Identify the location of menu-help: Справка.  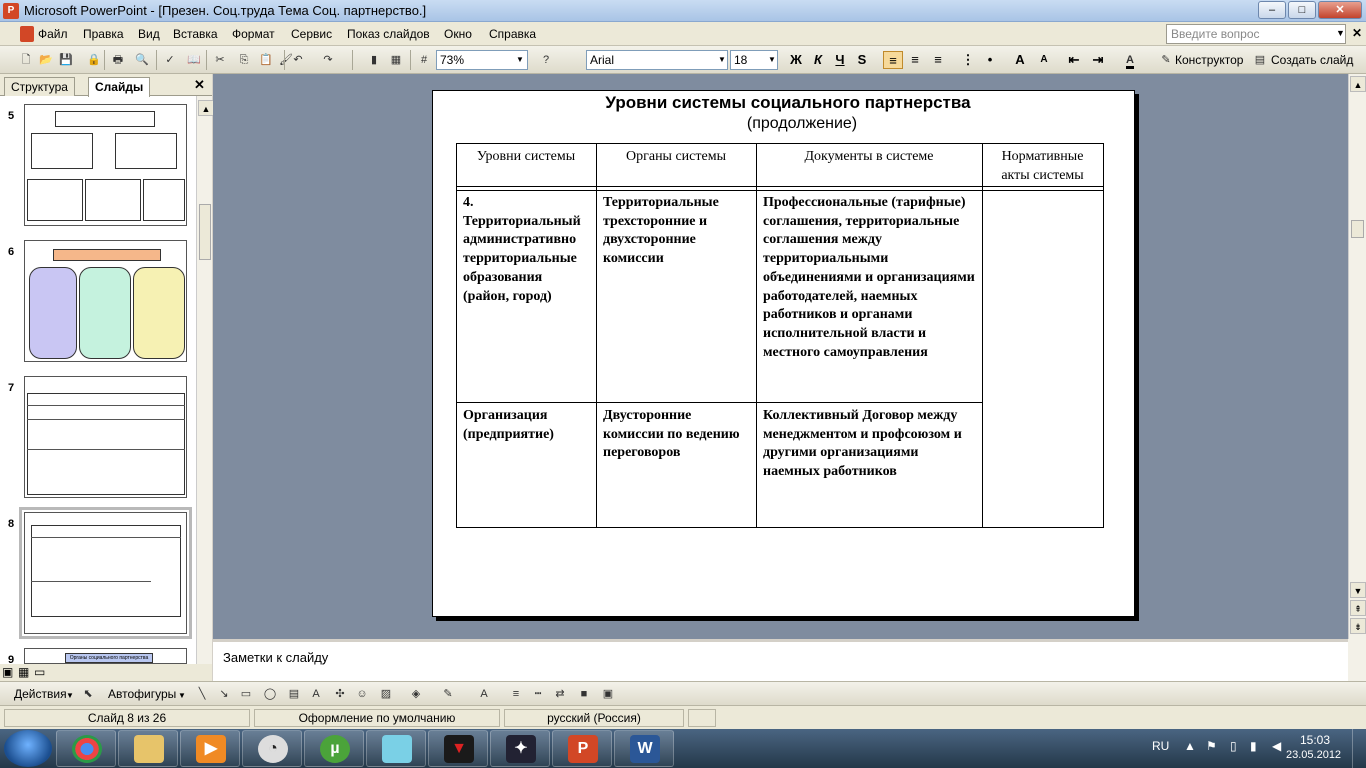
(512, 34).